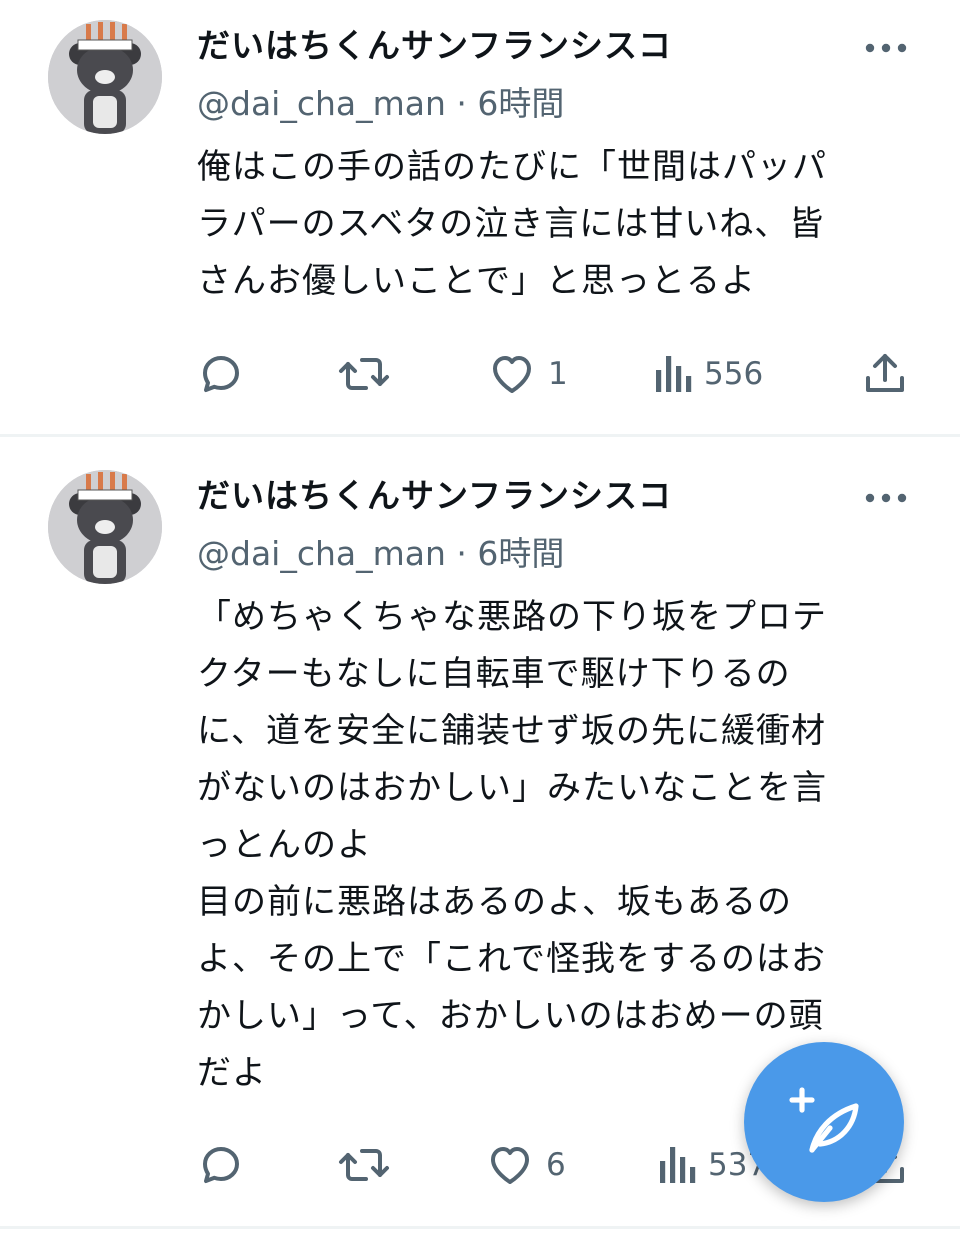  I want to click on like-button: 1, so click(528, 374).